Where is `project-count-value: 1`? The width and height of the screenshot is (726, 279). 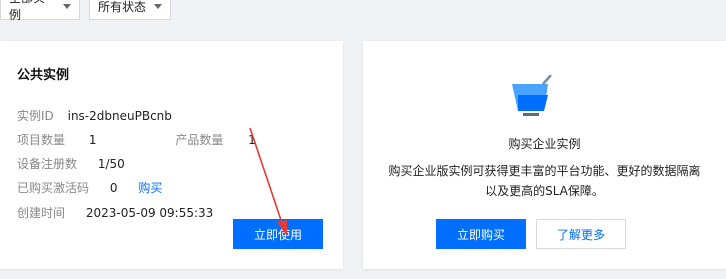 project-count-value: 1 is located at coordinates (92, 140).